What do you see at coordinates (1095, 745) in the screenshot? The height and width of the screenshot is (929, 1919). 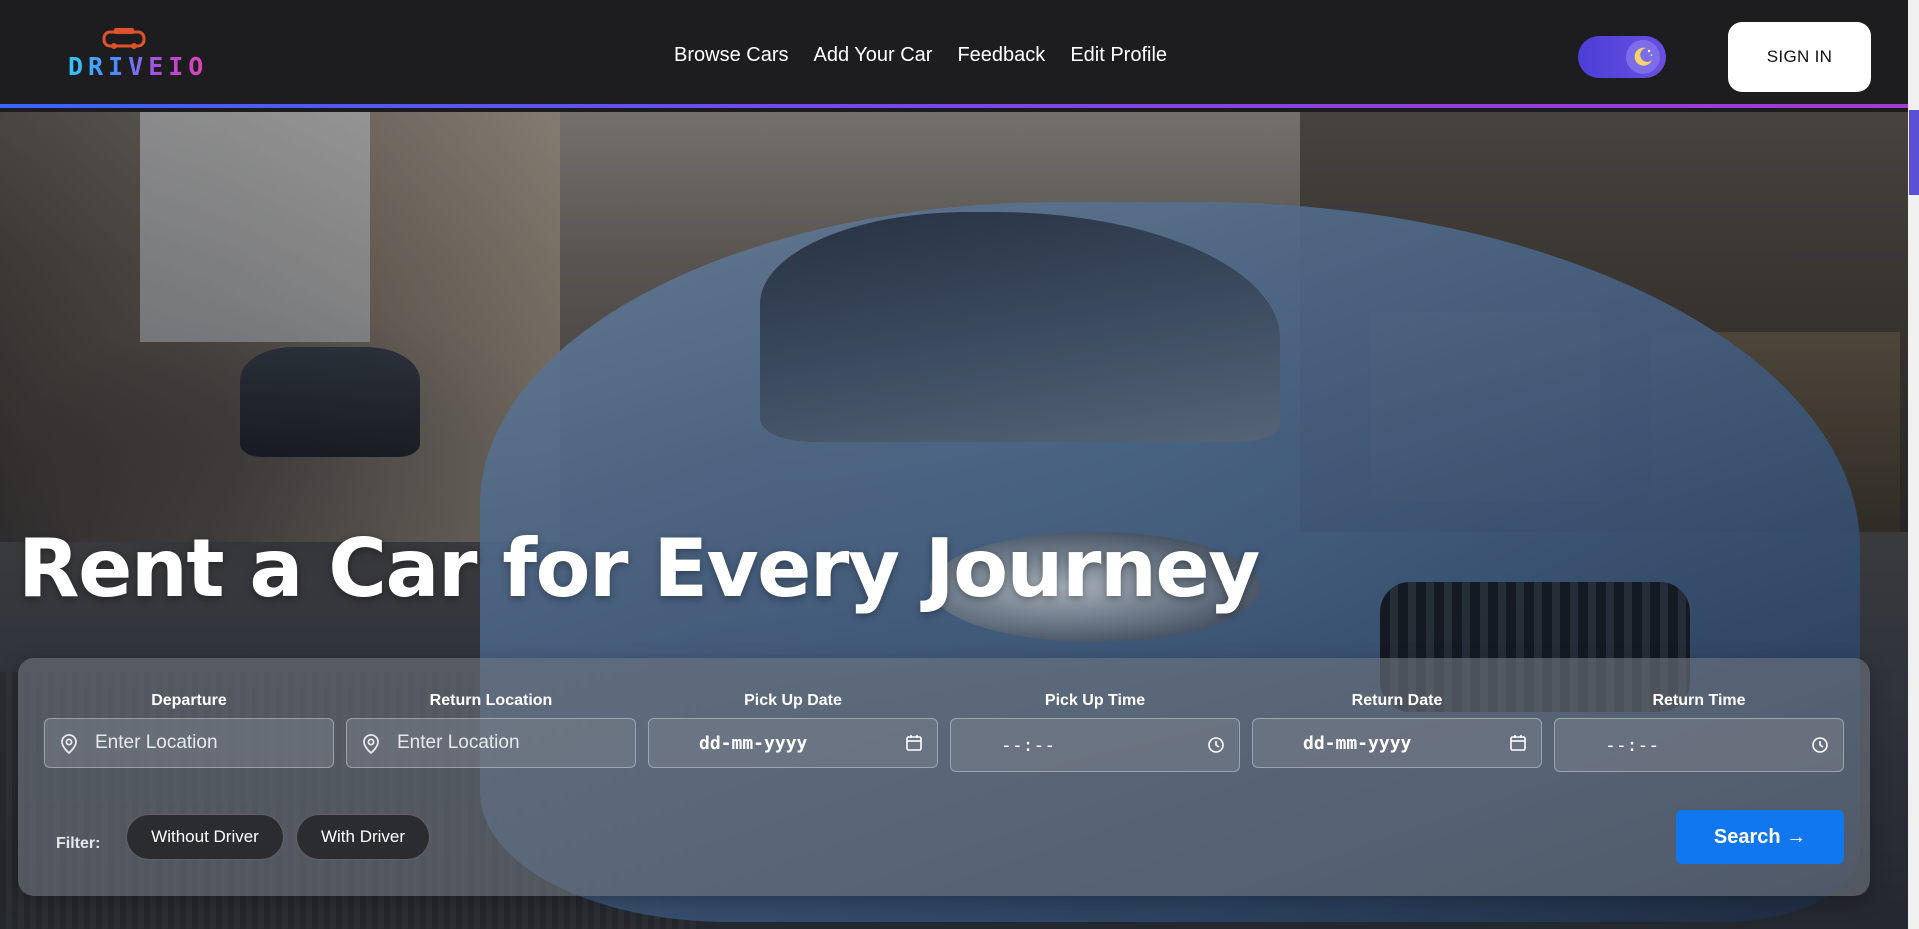 I see `pickup-time-input: --:--` at bounding box center [1095, 745].